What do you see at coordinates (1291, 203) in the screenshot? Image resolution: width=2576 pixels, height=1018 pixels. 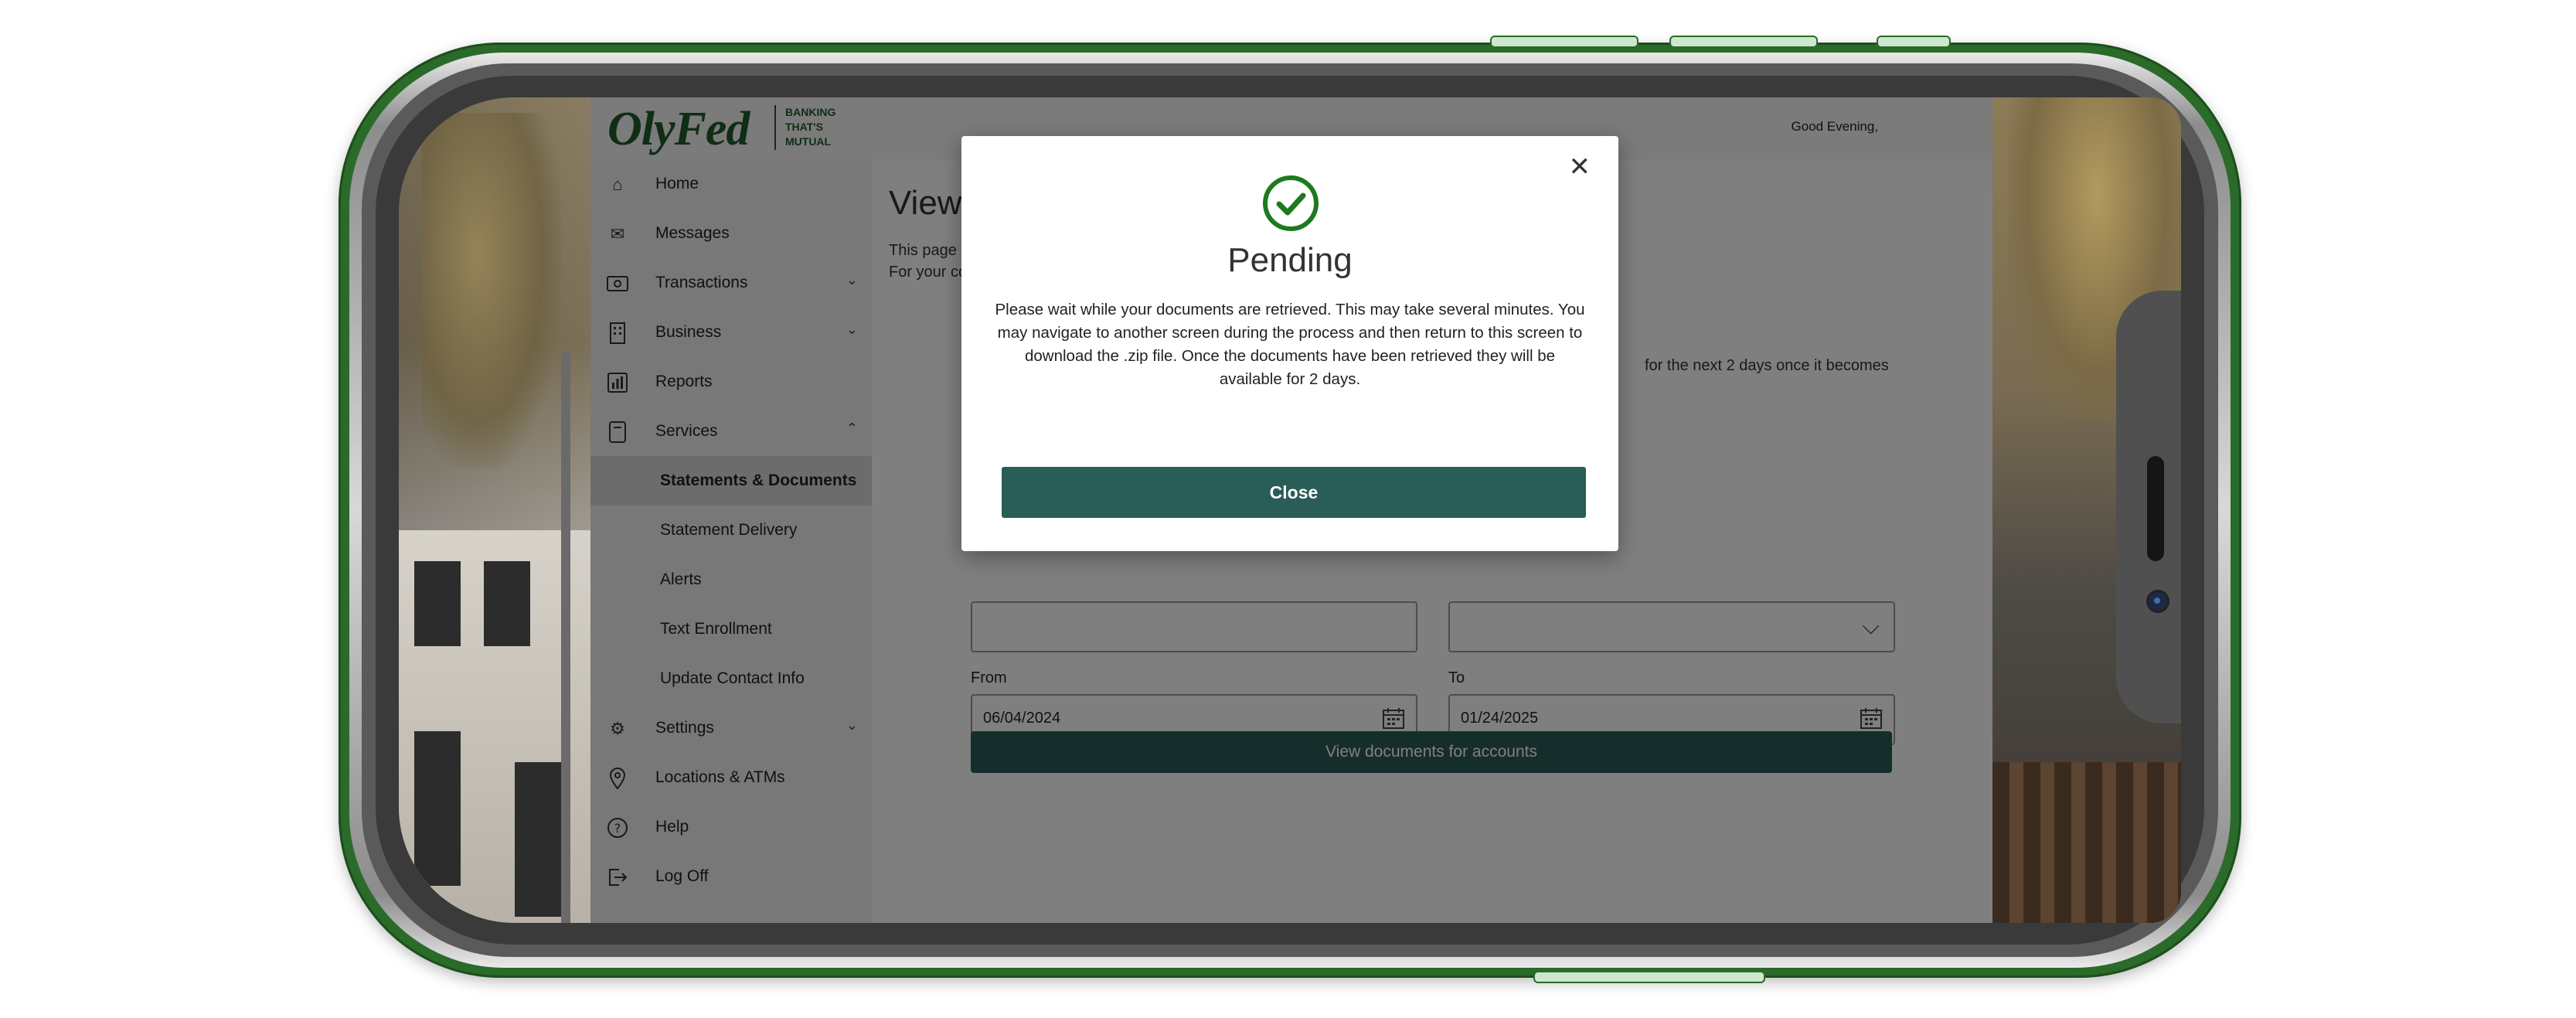 I see `success-check-icon` at bounding box center [1291, 203].